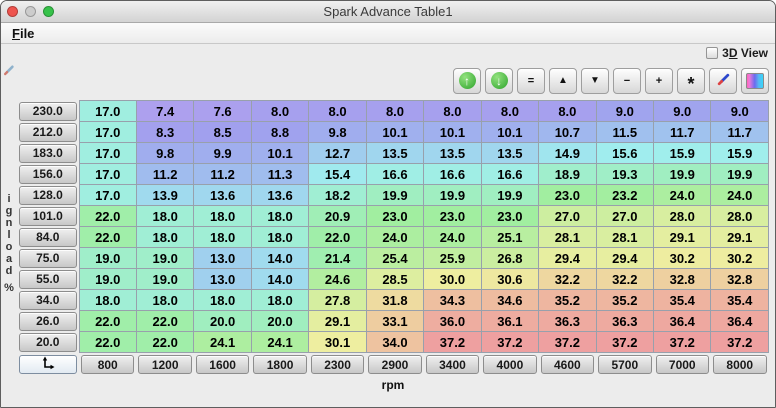 This screenshot has width=776, height=408. What do you see at coordinates (452, 321) in the screenshot?
I see `table-cell: 36.0` at bounding box center [452, 321].